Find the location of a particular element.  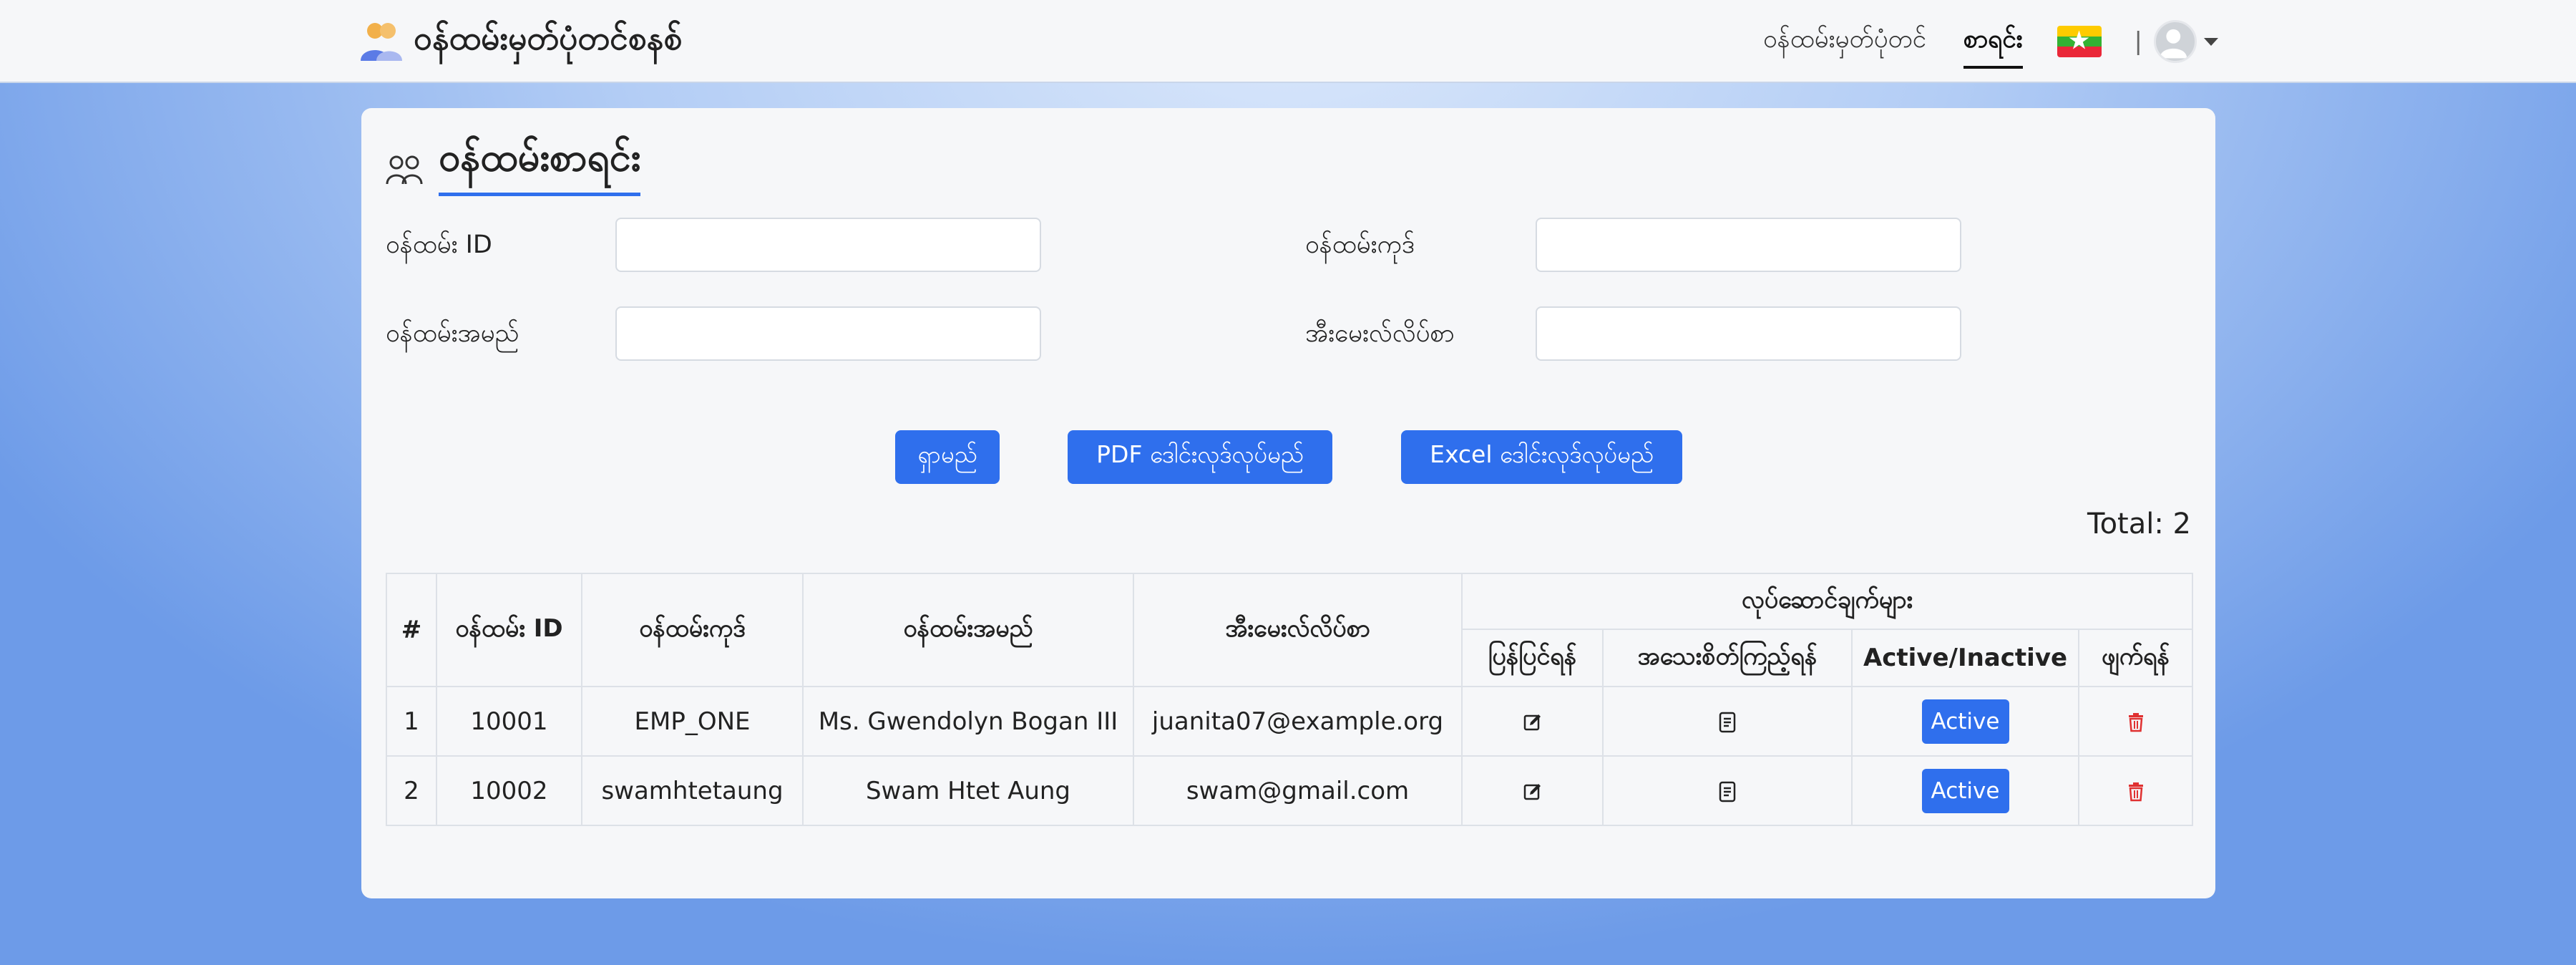

app-title: ဝန်ထမ်းမှတ်ပုံတင်စနစ် is located at coordinates (548, 37).